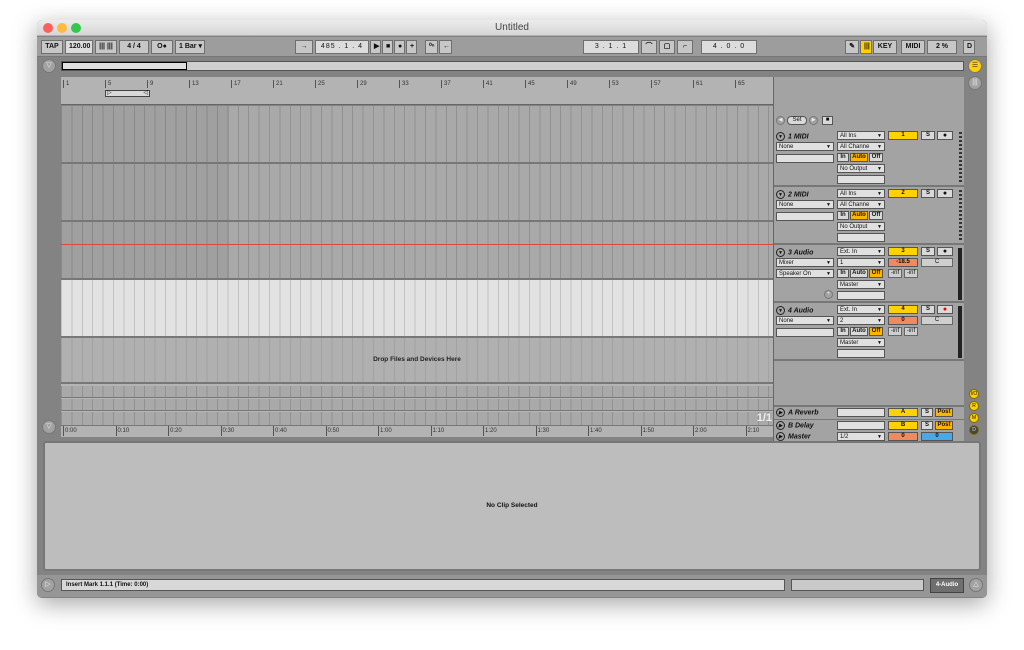 Image resolution: width=1024 pixels, height=650 pixels. What do you see at coordinates (861, 146) in the screenshot?
I see `input-channel-chooser: All Channe ▼` at bounding box center [861, 146].